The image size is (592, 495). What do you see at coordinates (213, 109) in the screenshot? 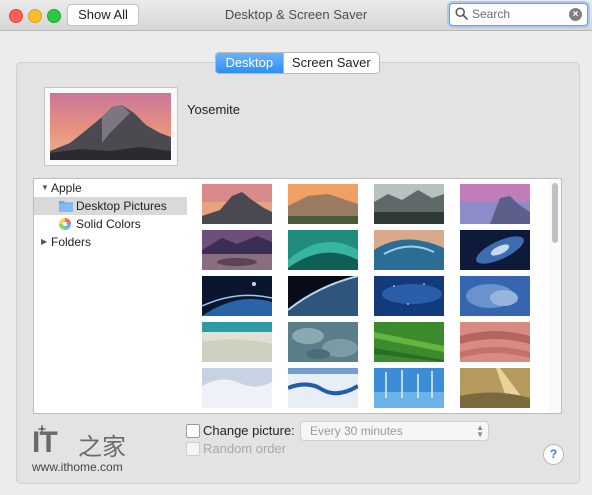
I see `current-wallpaper-name: Yosemite` at bounding box center [213, 109].